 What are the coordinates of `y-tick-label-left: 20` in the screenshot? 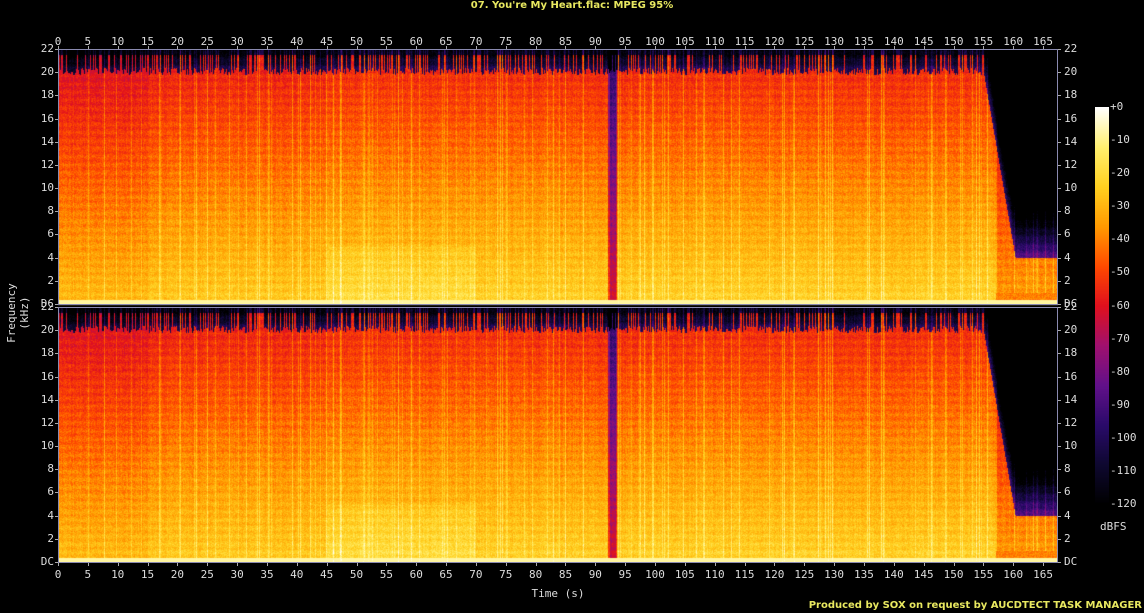 It's located at (47, 72).